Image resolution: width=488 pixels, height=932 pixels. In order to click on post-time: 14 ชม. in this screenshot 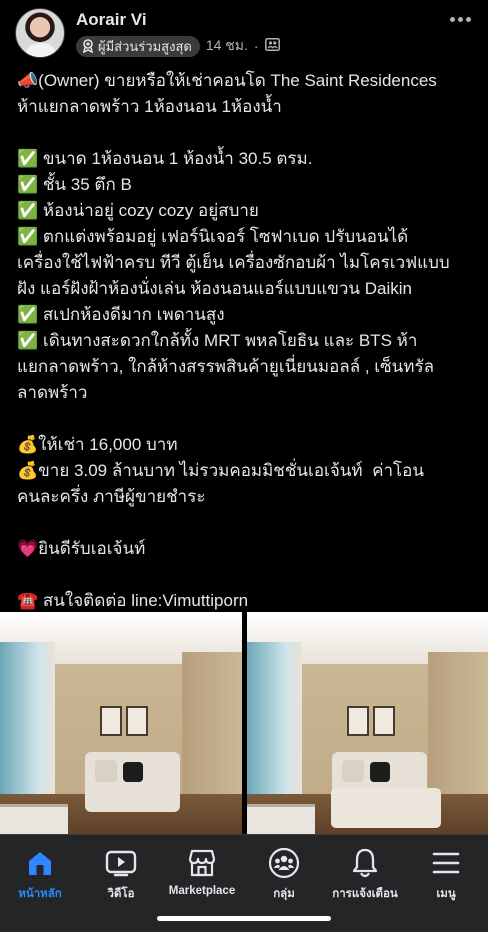, I will do `click(227, 46)`.